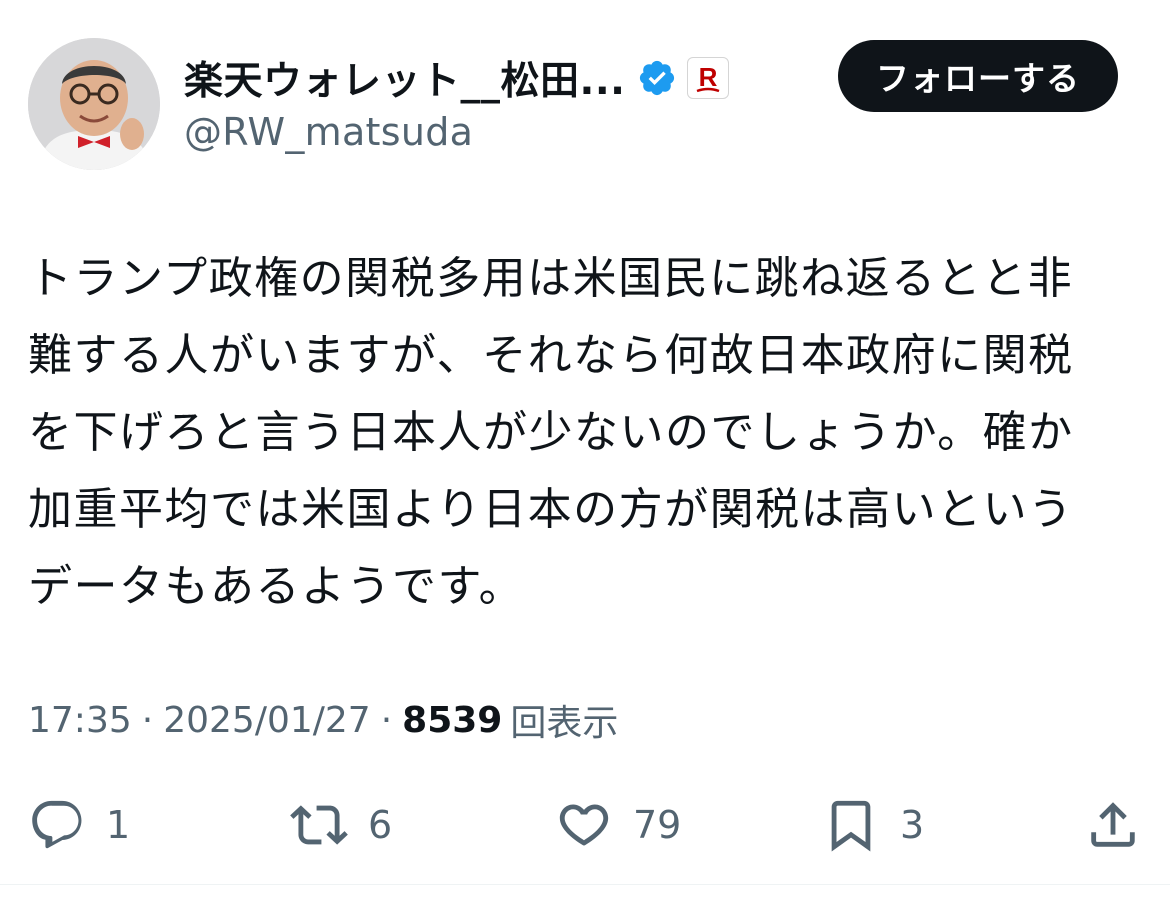 This screenshot has width=1170, height=908. What do you see at coordinates (657, 825) in the screenshot?
I see `like-count: 79` at bounding box center [657, 825].